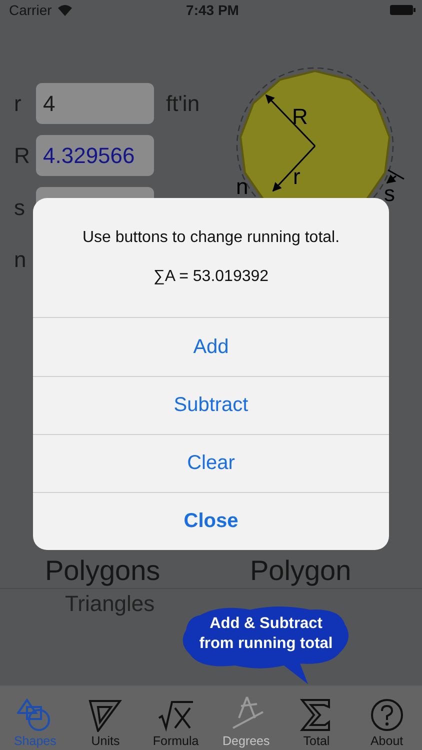  What do you see at coordinates (389, 193) in the screenshot?
I see `diagram-label: s` at bounding box center [389, 193].